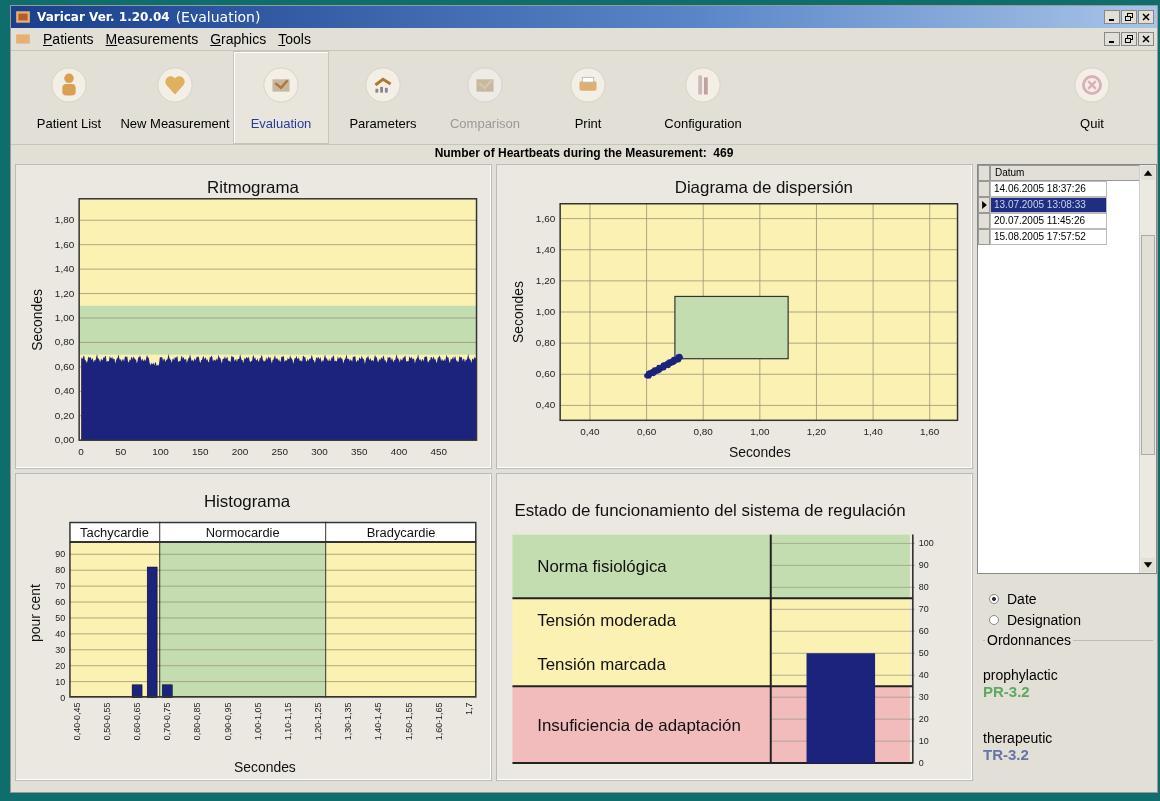 The height and width of the screenshot is (801, 1160). I want to click on menu-item: Patients, so click(68, 39).